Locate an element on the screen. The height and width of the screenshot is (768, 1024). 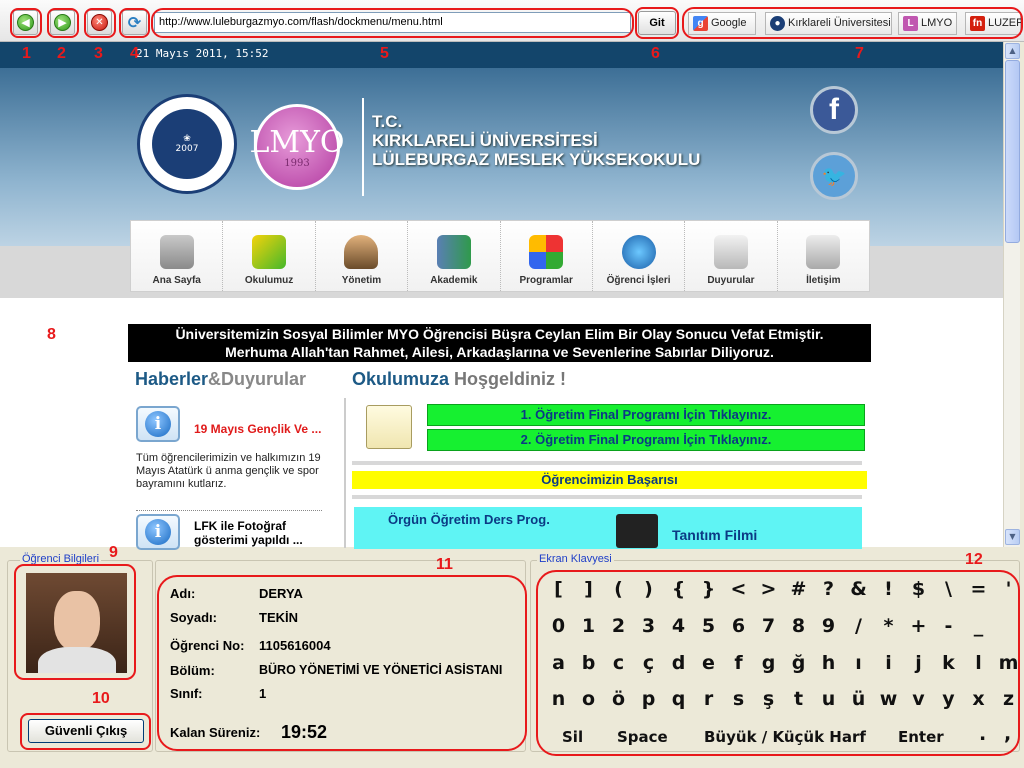
safe-exit-button: Güvenli Çıkış is located at coordinates (86, 731).